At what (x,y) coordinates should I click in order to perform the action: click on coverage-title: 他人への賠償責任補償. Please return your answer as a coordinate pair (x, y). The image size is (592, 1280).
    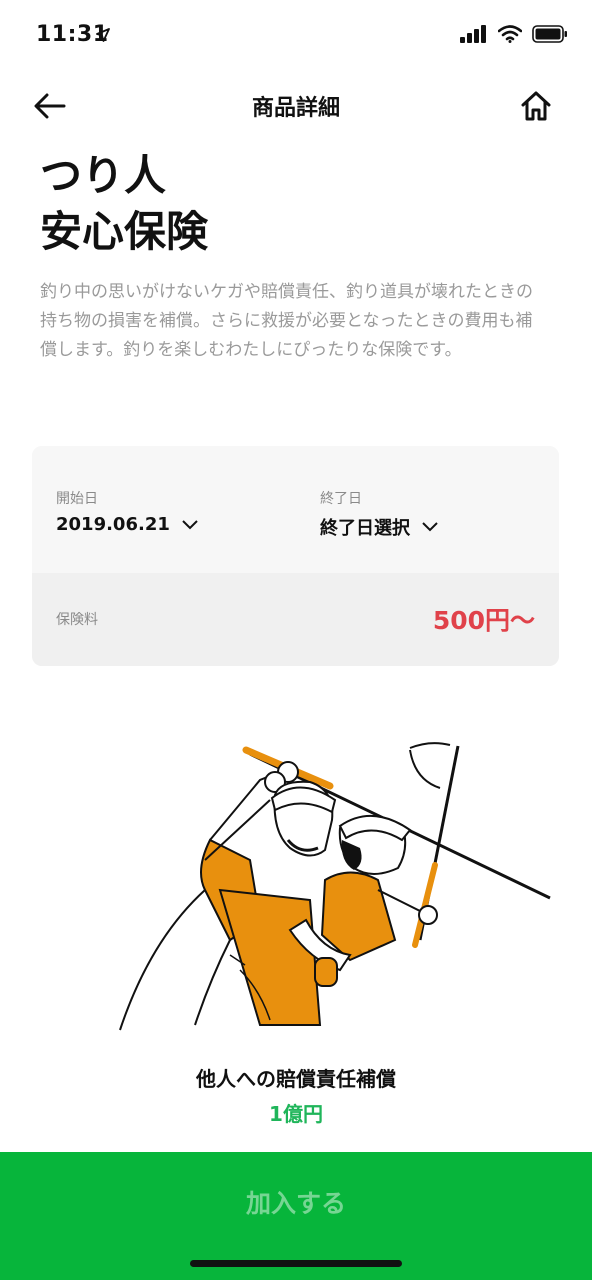
    Looking at the image, I should click on (296, 1079).